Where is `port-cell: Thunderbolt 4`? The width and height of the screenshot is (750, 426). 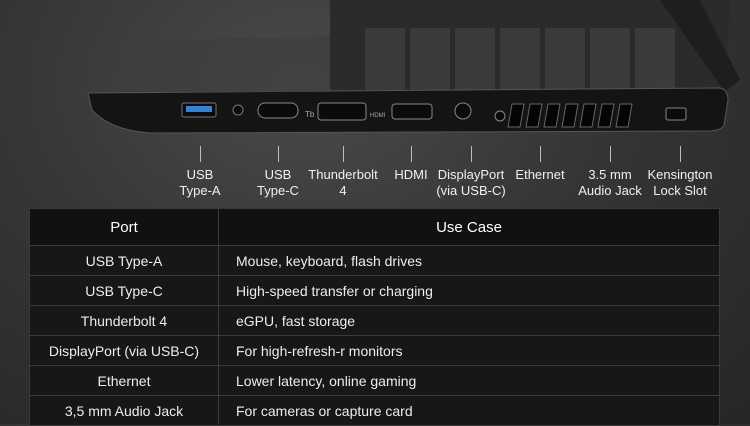
port-cell: Thunderbolt 4 is located at coordinates (124, 320).